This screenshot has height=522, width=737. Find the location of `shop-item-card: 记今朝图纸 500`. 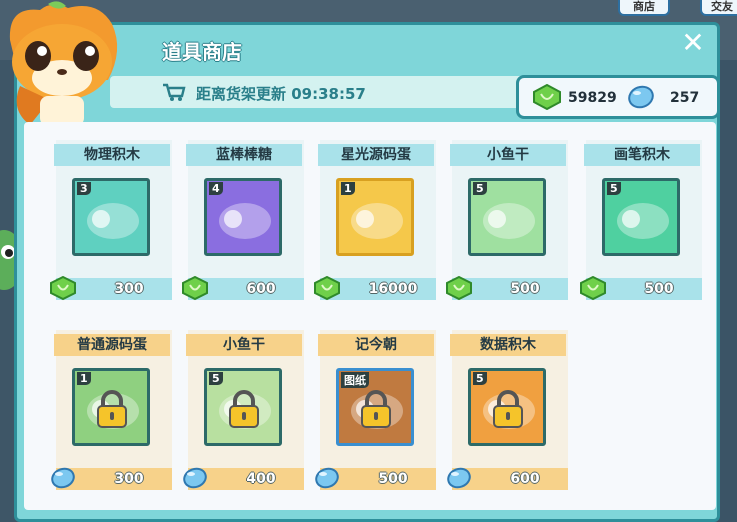

shop-item-card: 记今朝图纸 500 is located at coordinates (375, 410).